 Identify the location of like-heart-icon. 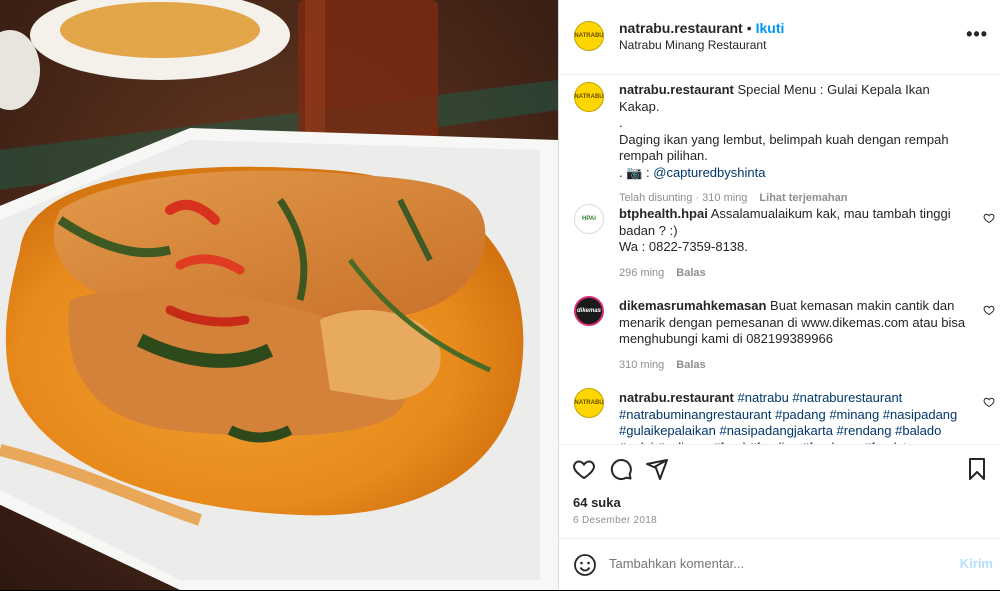
(584, 469).